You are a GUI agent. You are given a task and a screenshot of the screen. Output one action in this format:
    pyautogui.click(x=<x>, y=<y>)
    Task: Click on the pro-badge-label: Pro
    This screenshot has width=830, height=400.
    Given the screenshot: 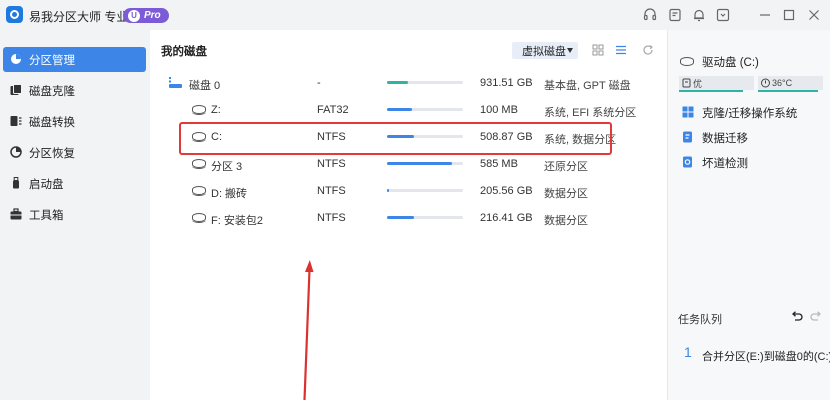 What is the action you would take?
    pyautogui.click(x=152, y=15)
    